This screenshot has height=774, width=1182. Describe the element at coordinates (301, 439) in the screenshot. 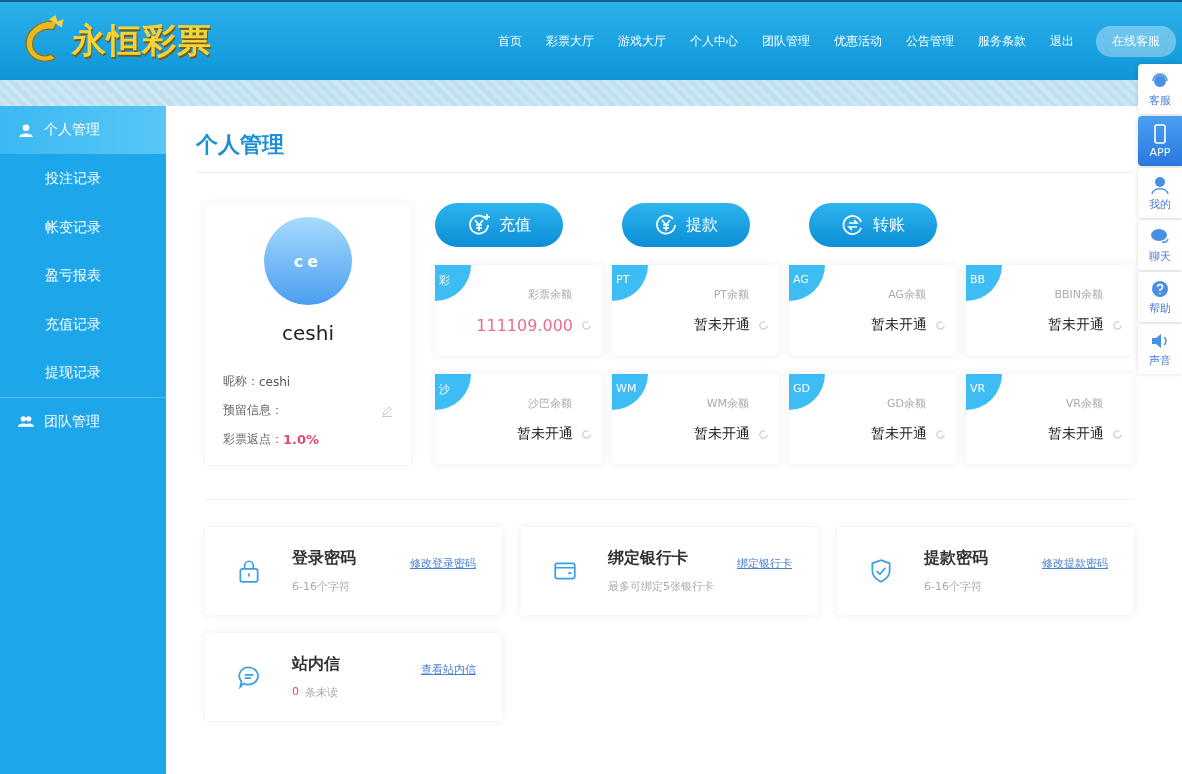

I see `field-value: 1.0%` at that location.